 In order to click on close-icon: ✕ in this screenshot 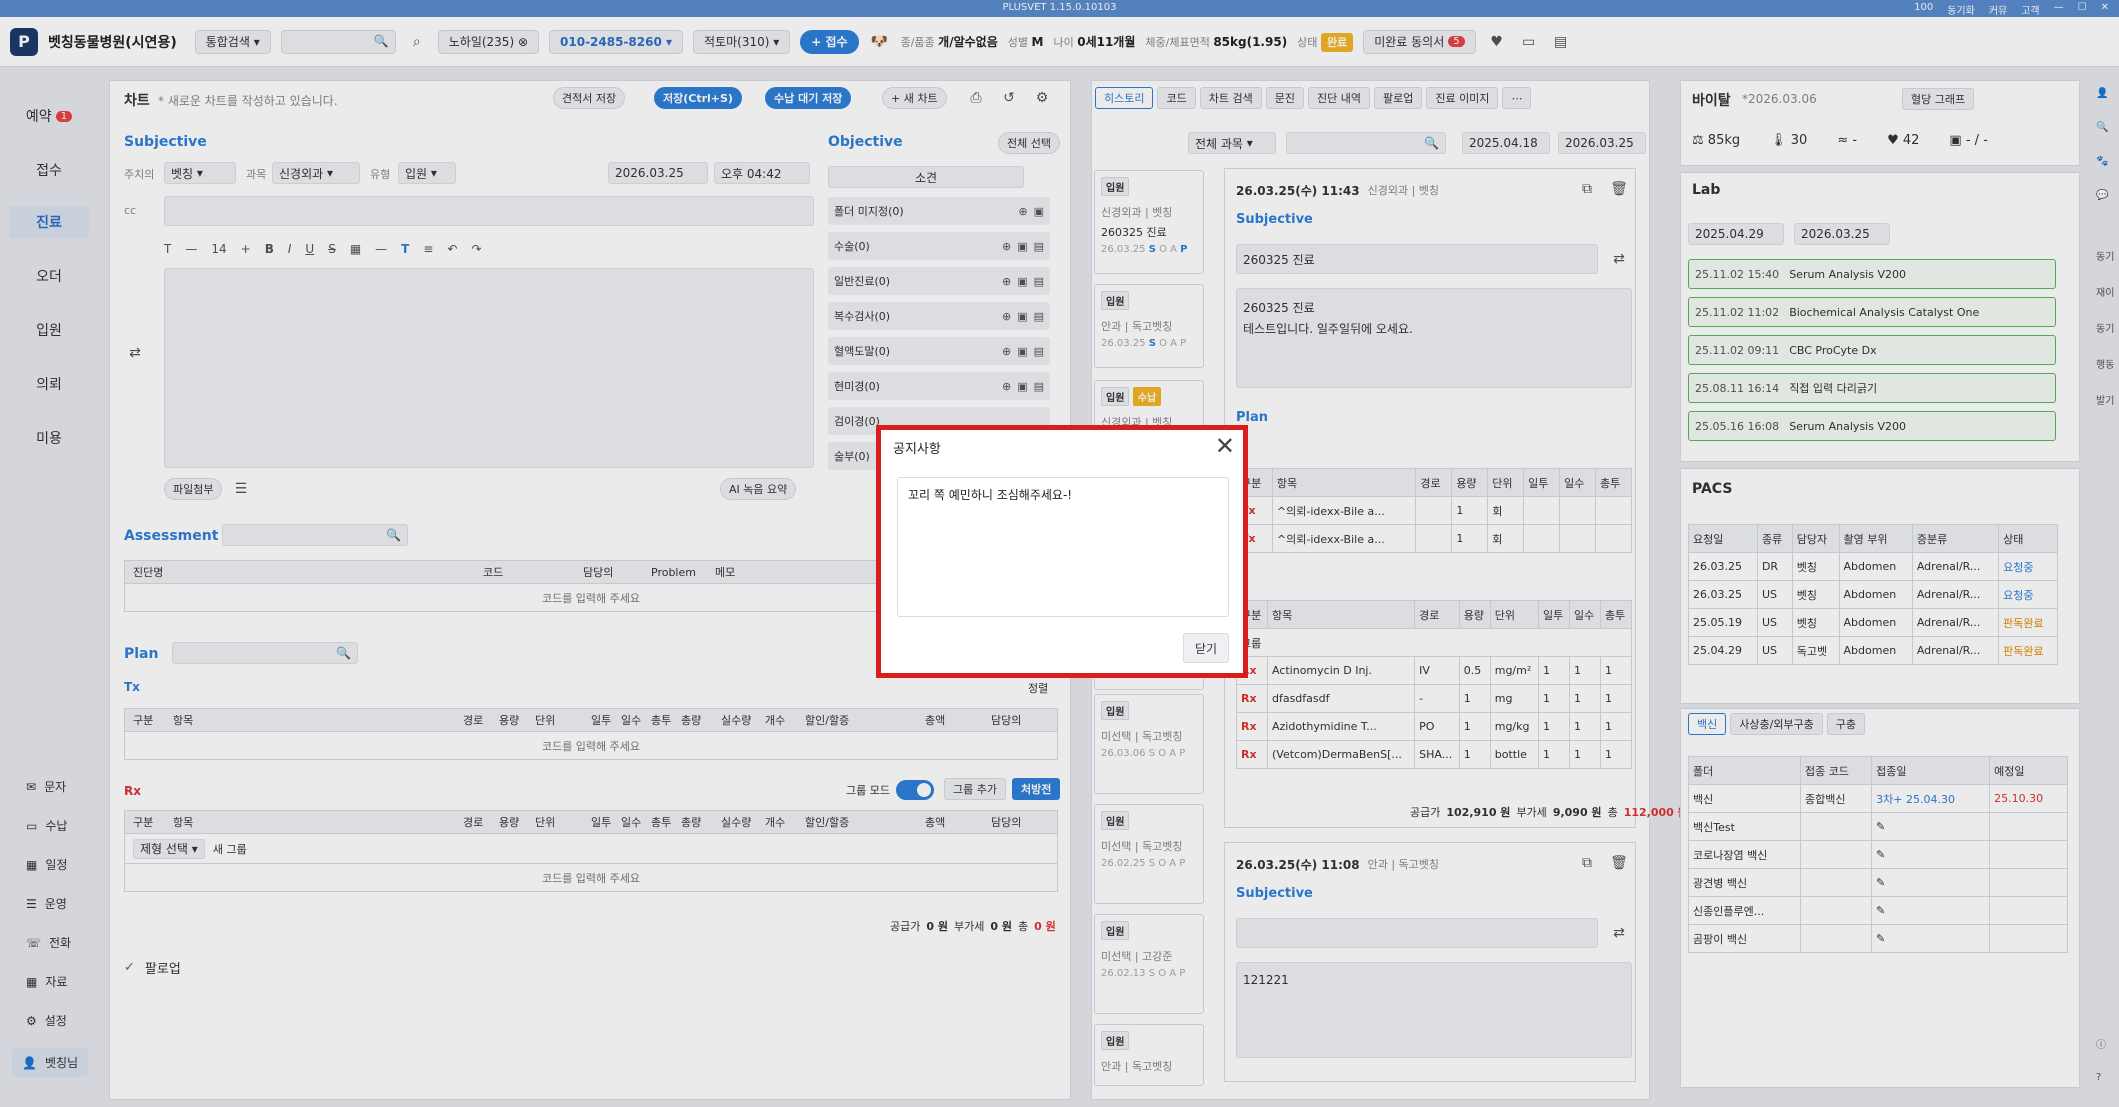, I will do `click(1225, 446)`.